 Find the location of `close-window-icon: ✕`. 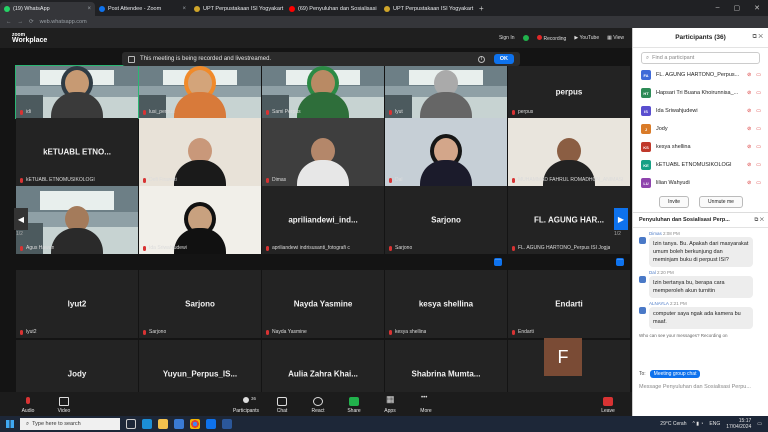

close-window-icon: ✕ is located at coordinates (757, 8).